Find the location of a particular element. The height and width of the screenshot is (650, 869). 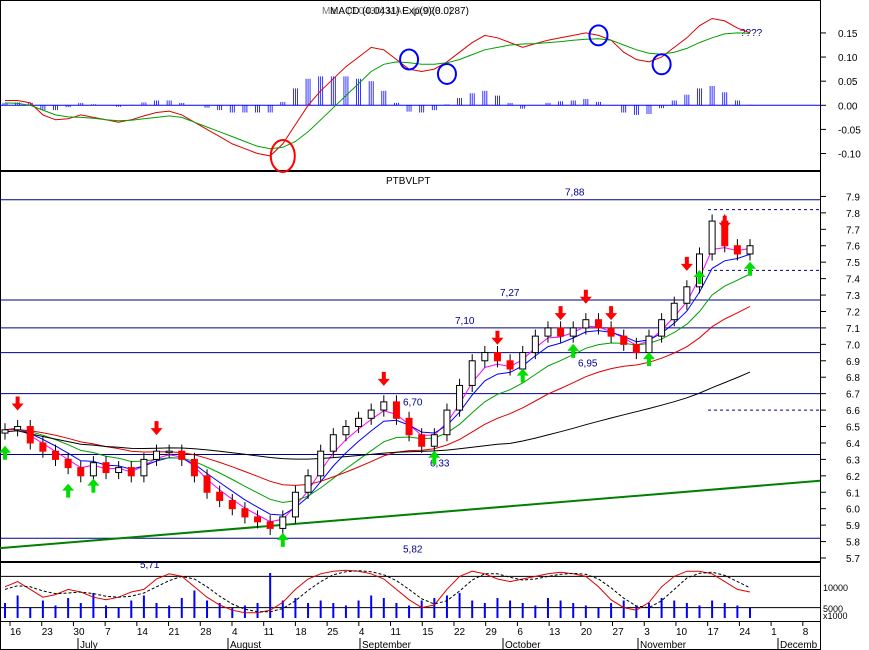

date-tick-label: 13 is located at coordinates (555, 632).